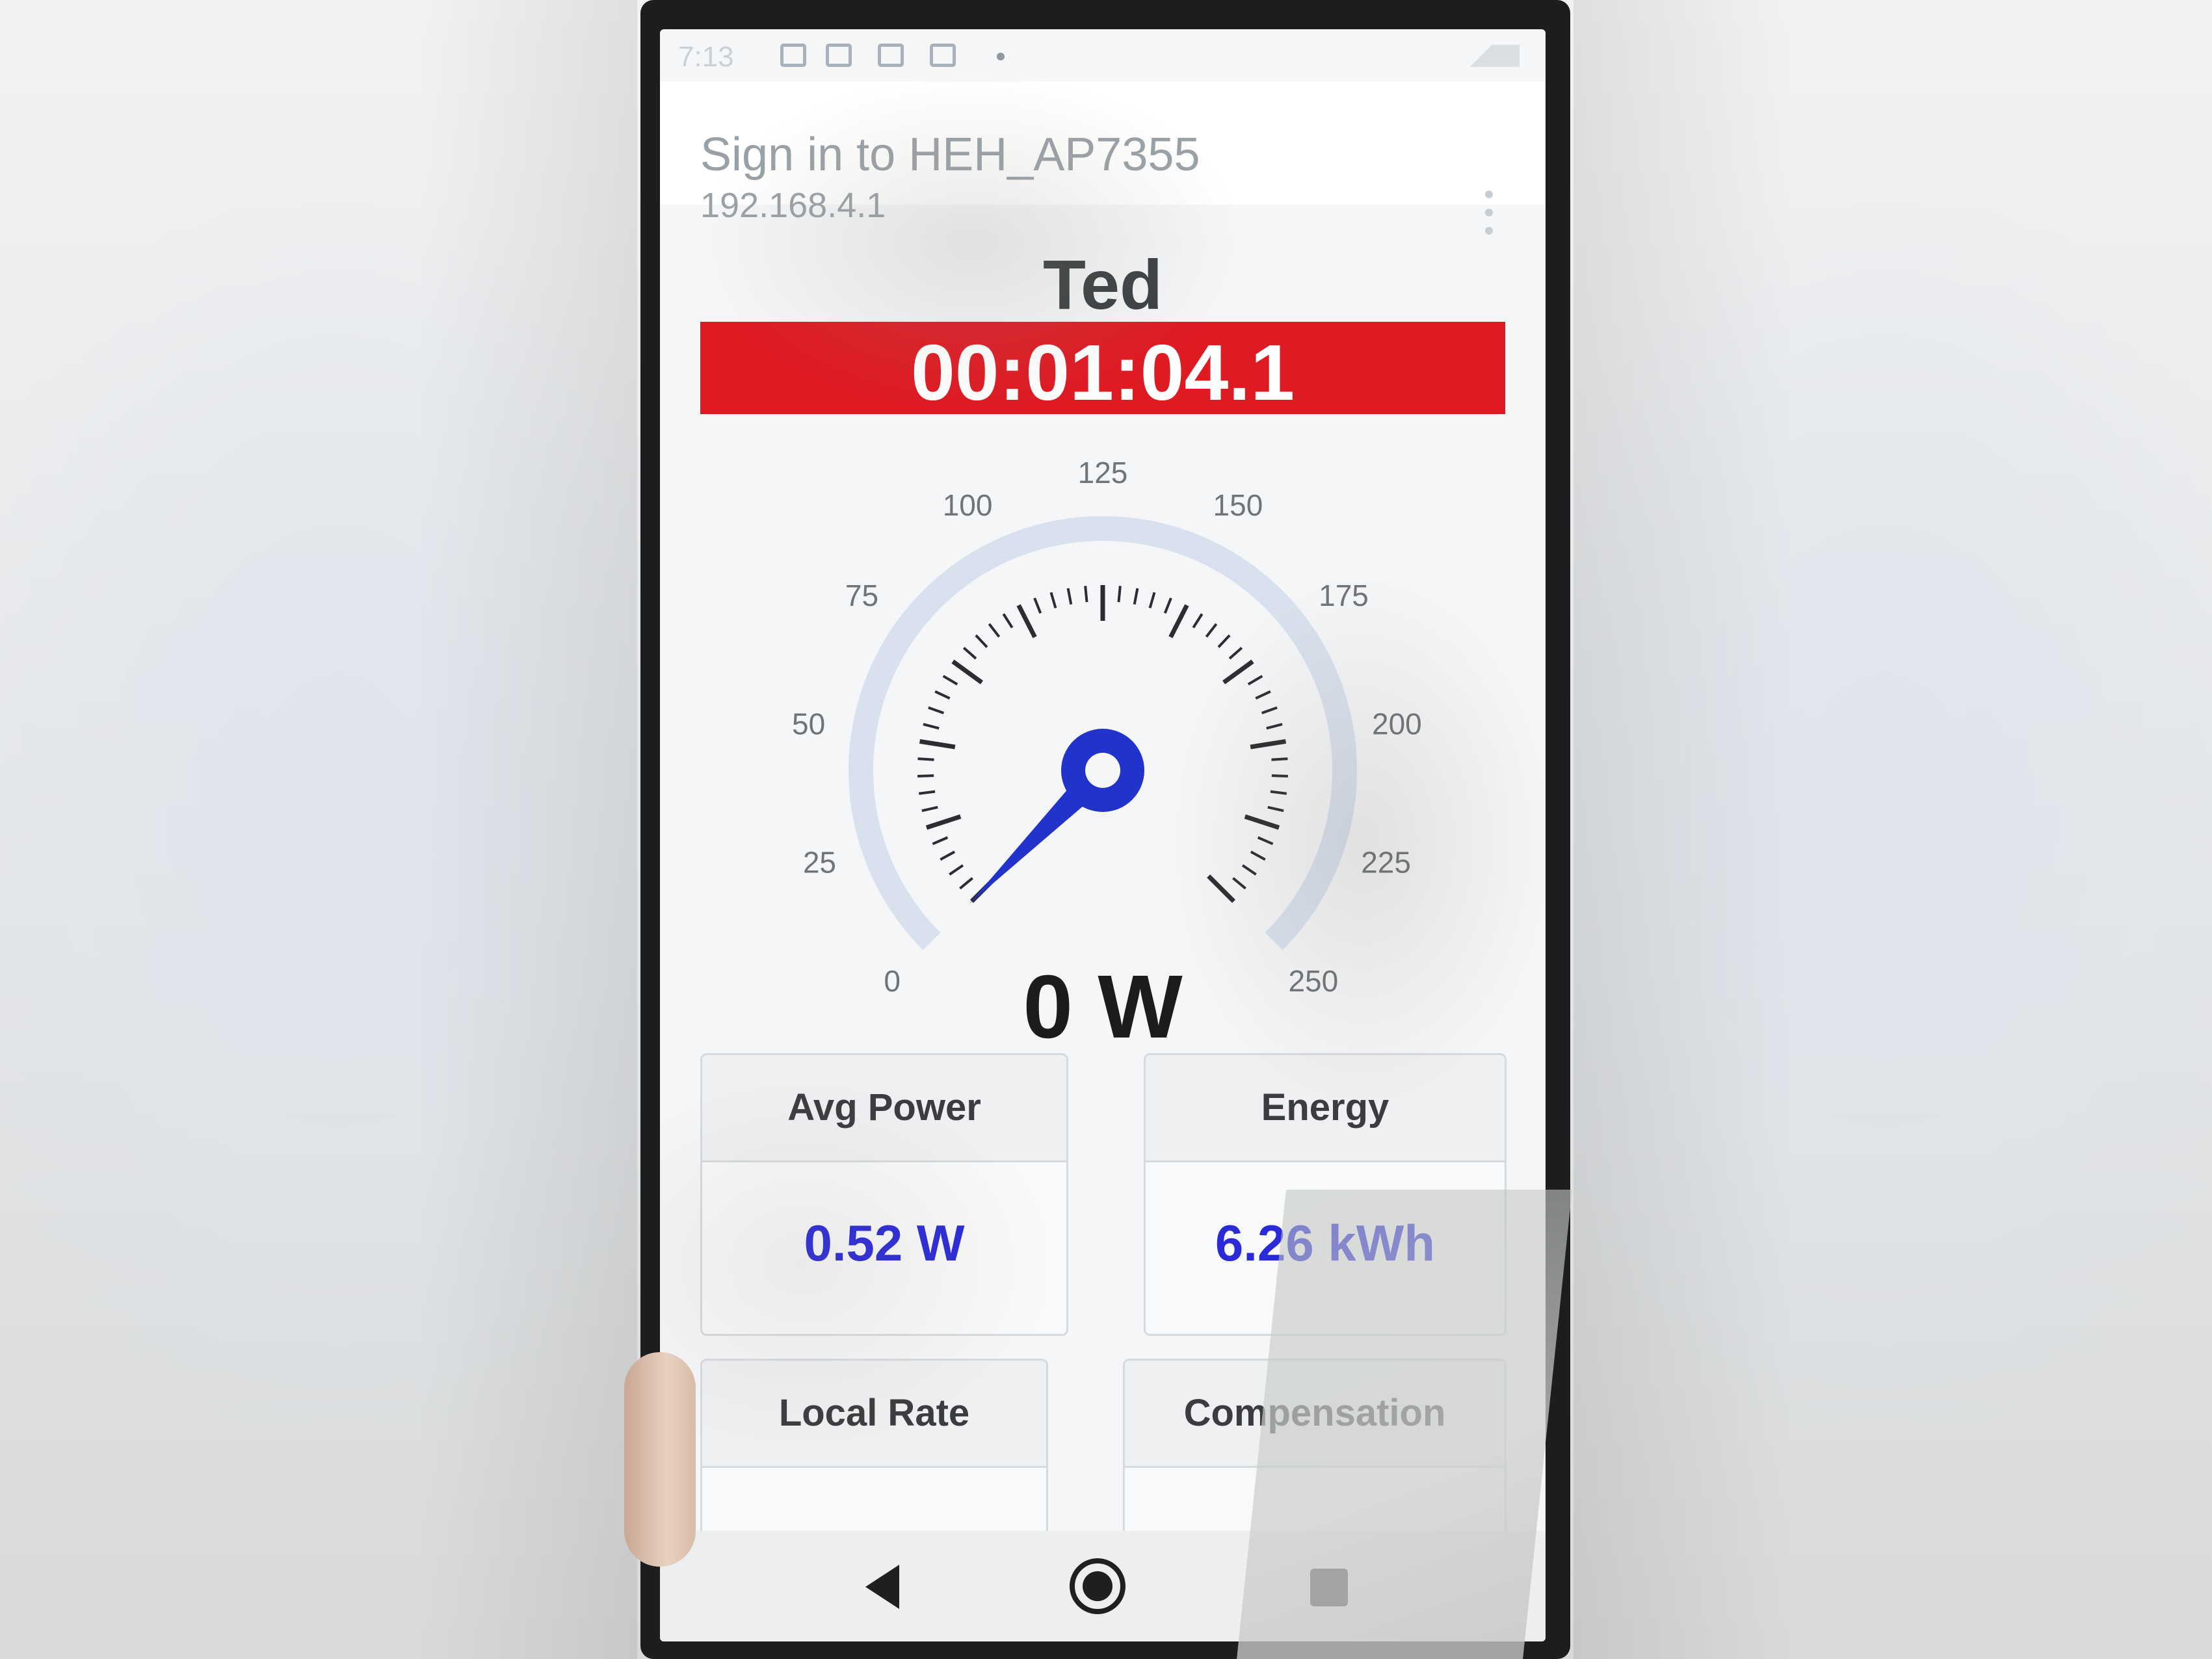 The height and width of the screenshot is (1659, 2212). Describe the element at coordinates (885, 1243) in the screenshot. I see `card-value: 0.52 W` at that location.